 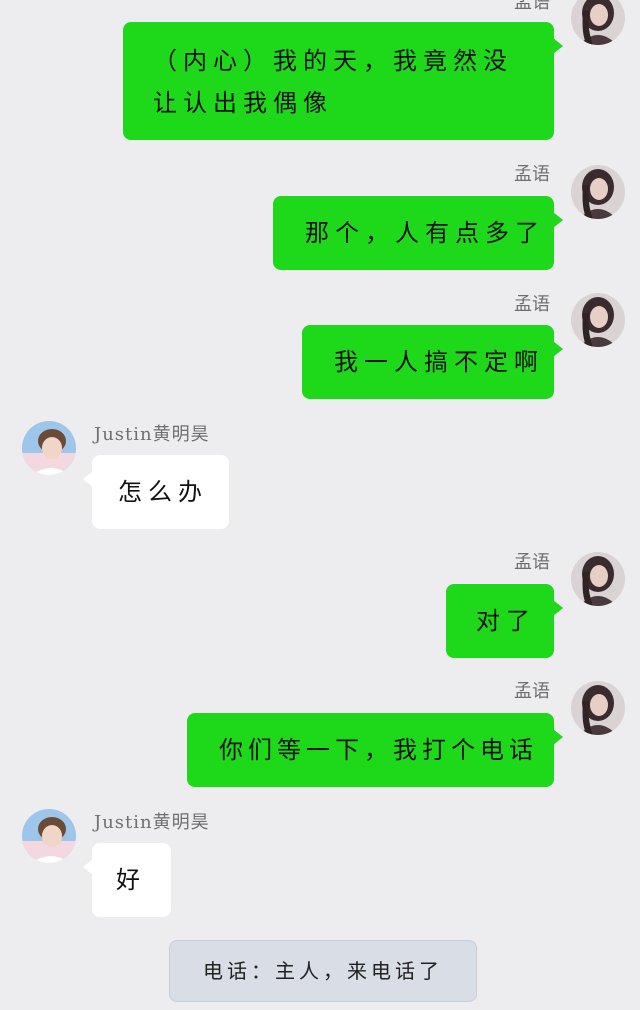 I want to click on message-bubble-sent: 对了, so click(x=504, y=621).